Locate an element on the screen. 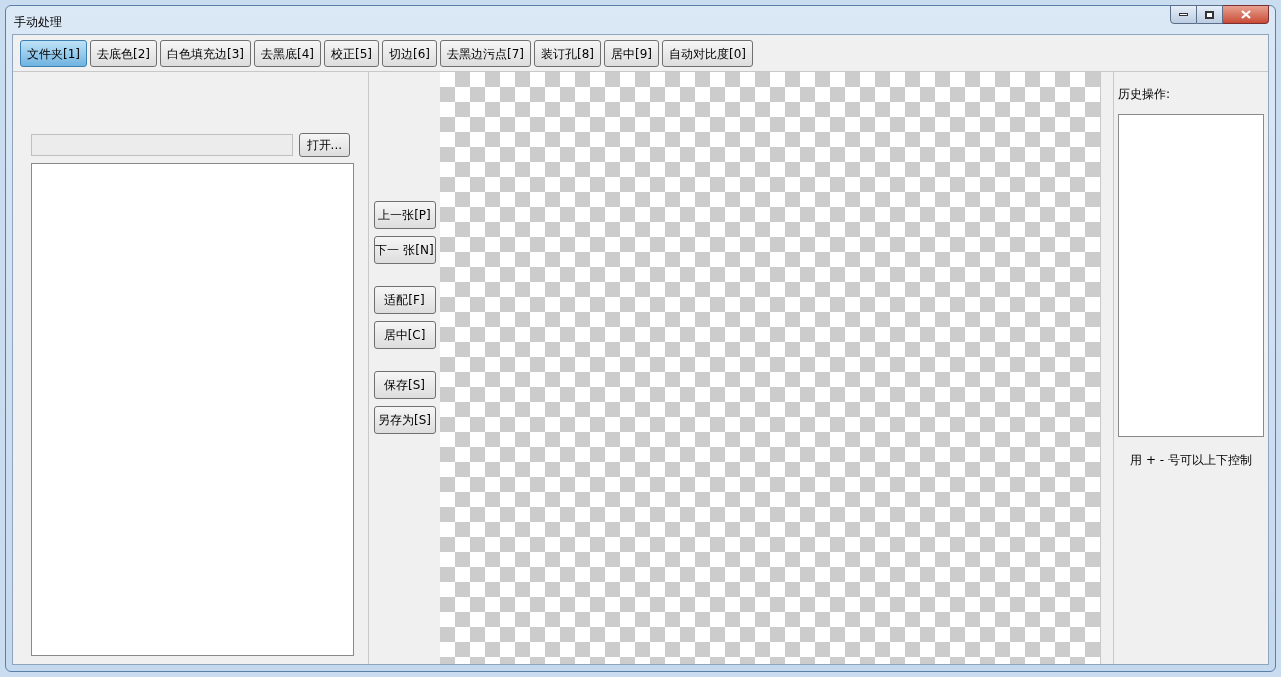 The image size is (1281, 677). toolbar-tab: 居中[9] is located at coordinates (631, 53).